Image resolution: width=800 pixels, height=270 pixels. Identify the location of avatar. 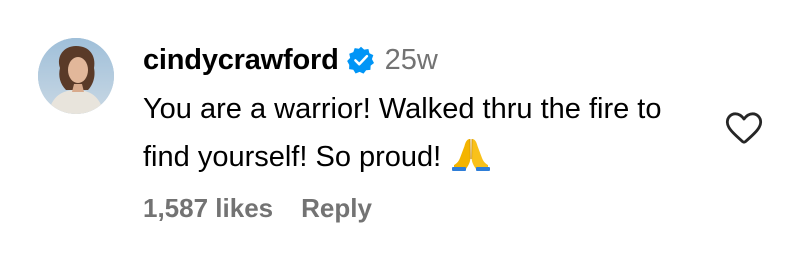
(76, 76).